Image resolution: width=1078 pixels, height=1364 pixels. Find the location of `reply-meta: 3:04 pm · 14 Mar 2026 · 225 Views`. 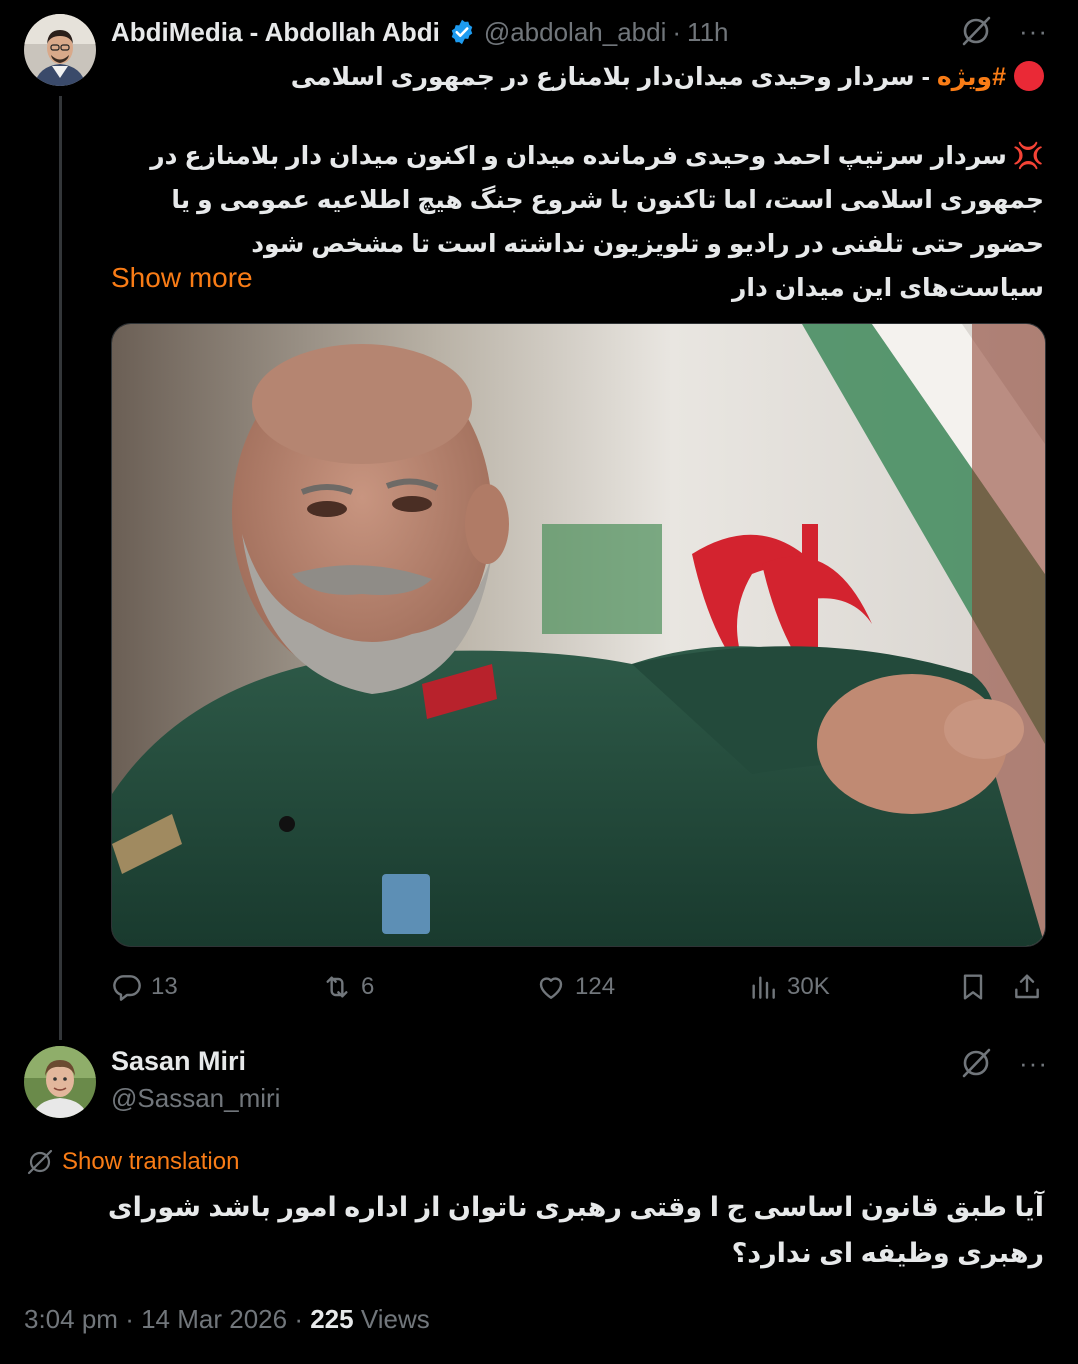

reply-meta: 3:04 pm · 14 Mar 2026 · 225 Views is located at coordinates (227, 1319).